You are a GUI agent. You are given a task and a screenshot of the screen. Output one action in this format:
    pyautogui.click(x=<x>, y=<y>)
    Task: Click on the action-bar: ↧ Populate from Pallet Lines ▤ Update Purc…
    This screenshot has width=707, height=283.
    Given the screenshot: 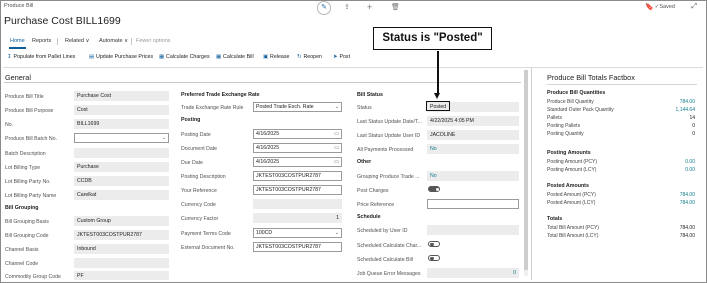 What is the action you would take?
    pyautogui.click(x=353, y=58)
    